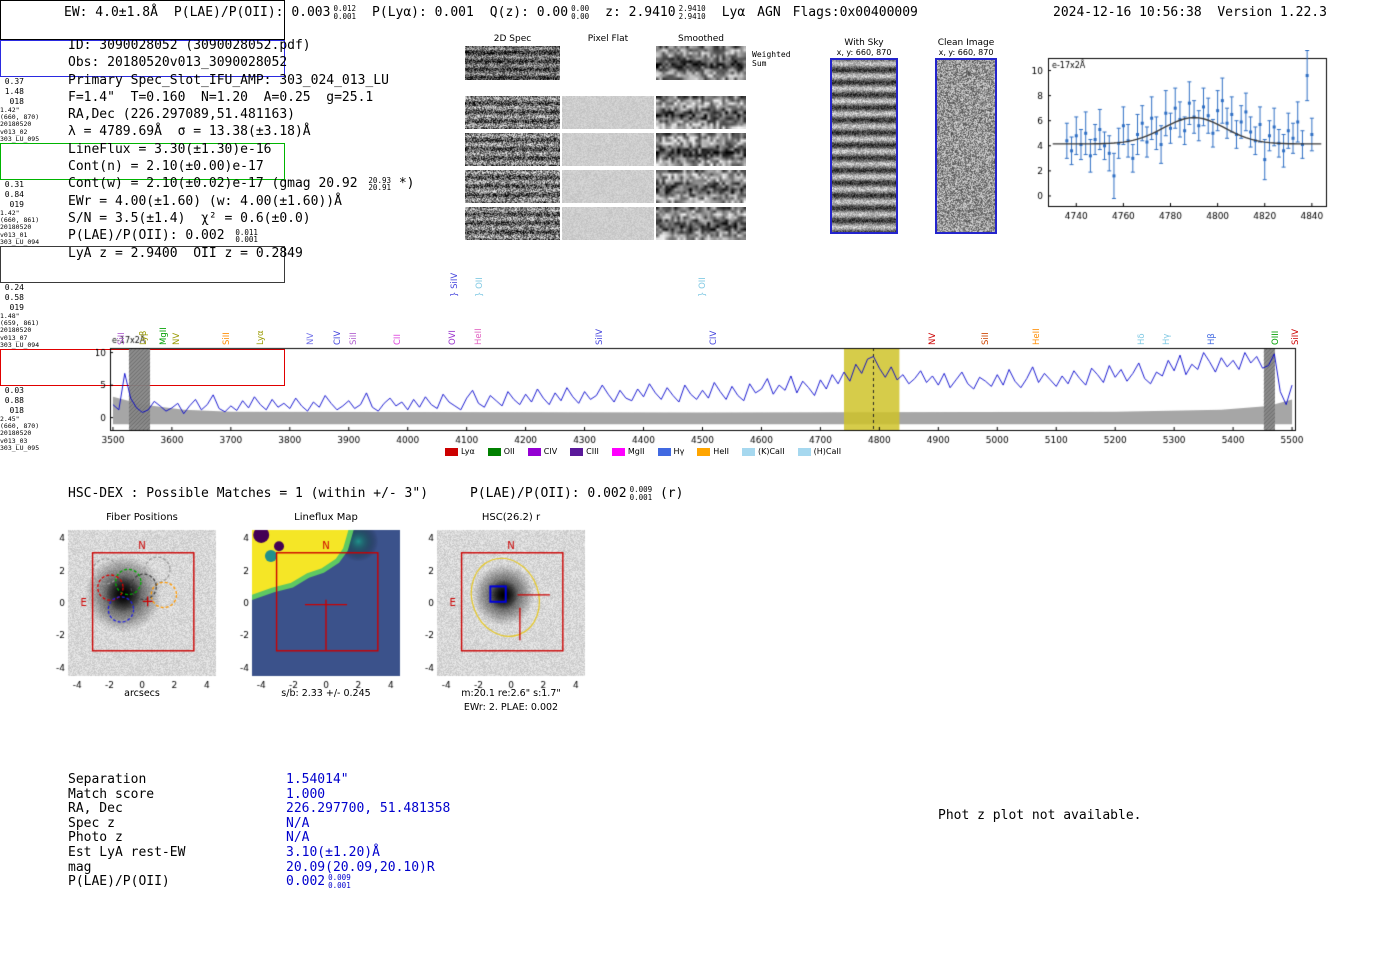  I want to click on legend-item: (K)CaII, so click(763, 451).